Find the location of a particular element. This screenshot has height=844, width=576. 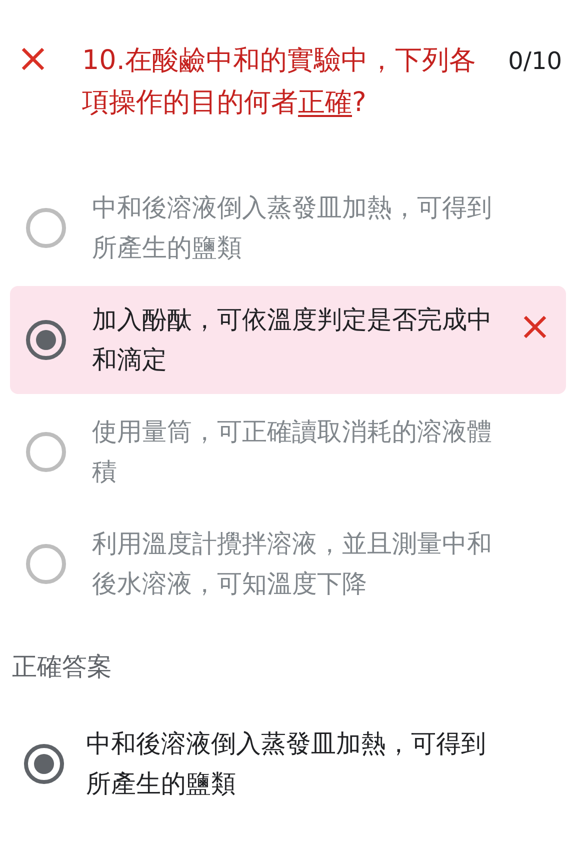

option-label: 中和後溶液倒入蒸發皿加熱，可得到所產生的鹽類 is located at coordinates (292, 228).